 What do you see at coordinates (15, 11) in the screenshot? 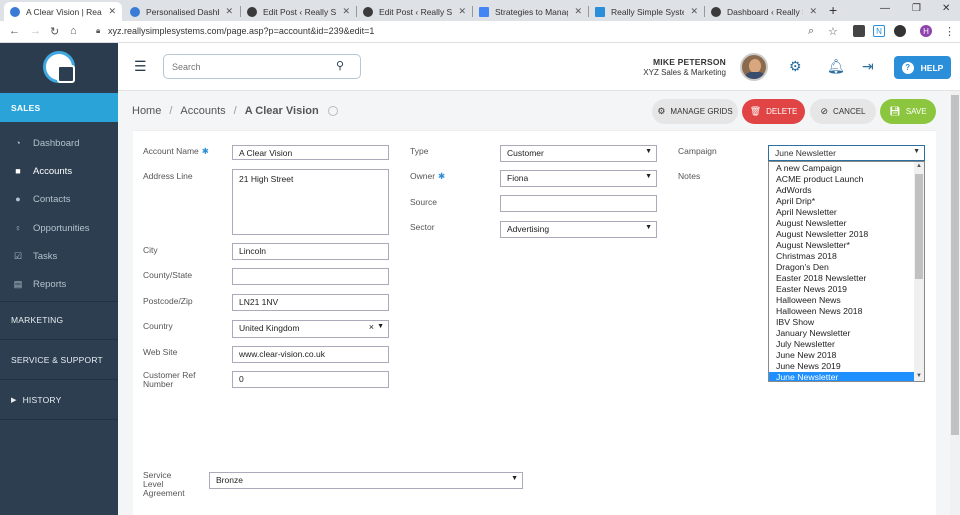
I see `globe-icon` at bounding box center [15, 11].